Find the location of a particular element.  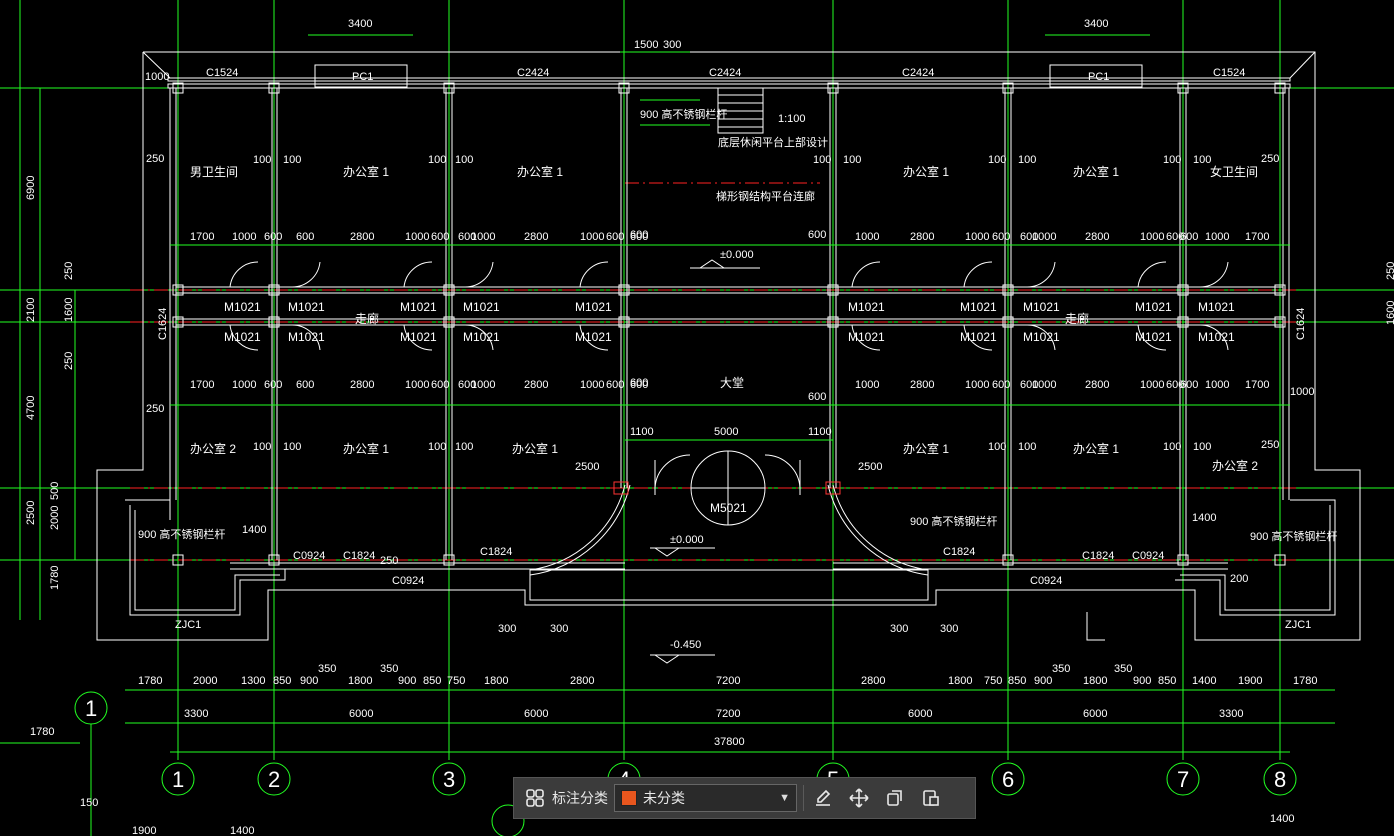

axis-label: 2 is located at coordinates (274, 779).